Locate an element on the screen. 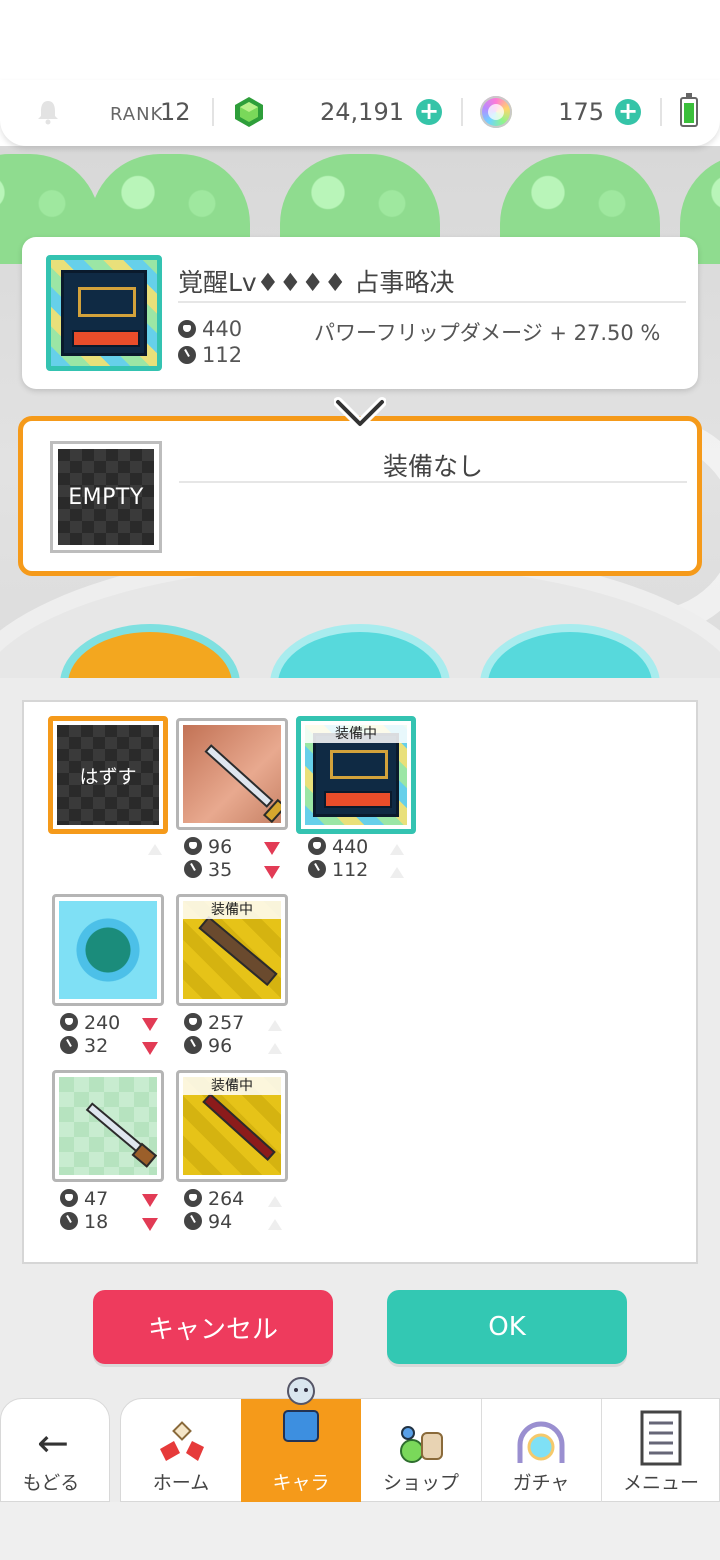 This screenshot has width=720, height=1560. power-value: 96 is located at coordinates (220, 847).